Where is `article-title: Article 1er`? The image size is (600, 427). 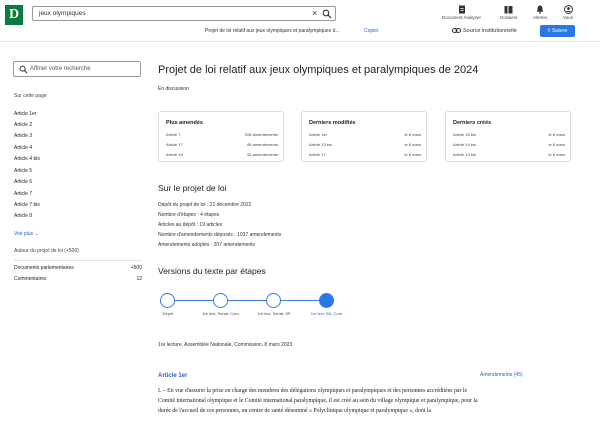
article-title: Article 1er is located at coordinates (172, 376).